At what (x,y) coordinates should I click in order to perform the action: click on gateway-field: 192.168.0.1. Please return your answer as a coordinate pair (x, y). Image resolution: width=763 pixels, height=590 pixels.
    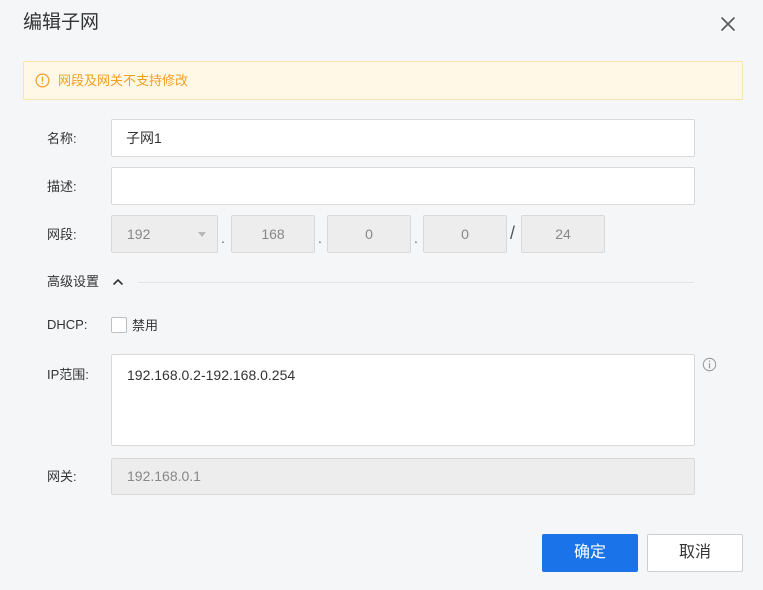
    Looking at the image, I should click on (403, 476).